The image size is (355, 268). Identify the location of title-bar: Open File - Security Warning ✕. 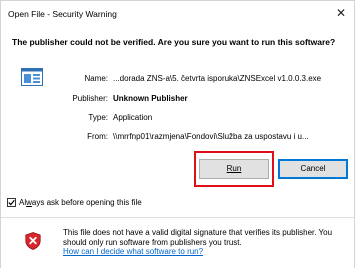
(177, 14).